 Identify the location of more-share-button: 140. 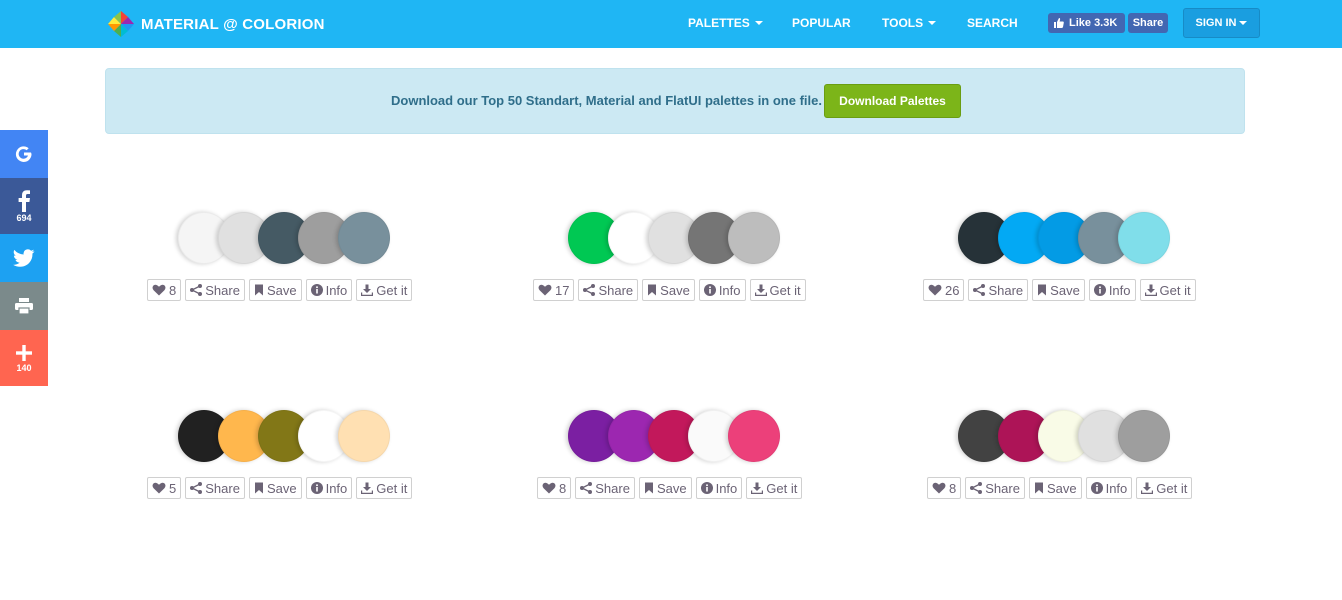
(24, 358).